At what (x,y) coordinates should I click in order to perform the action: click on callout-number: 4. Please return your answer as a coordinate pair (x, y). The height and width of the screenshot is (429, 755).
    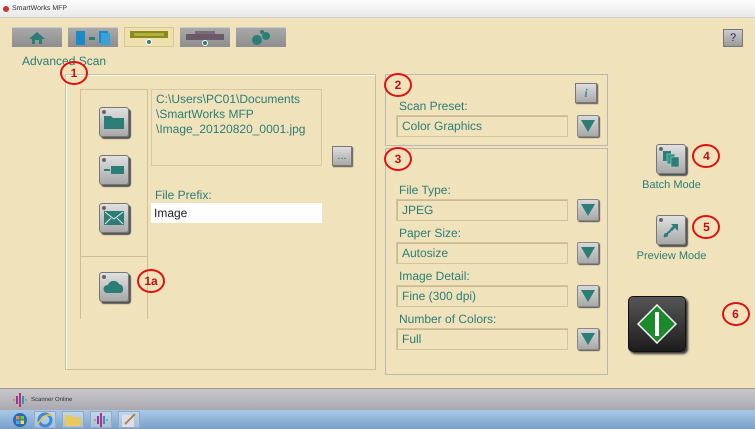
    Looking at the image, I should click on (706, 156).